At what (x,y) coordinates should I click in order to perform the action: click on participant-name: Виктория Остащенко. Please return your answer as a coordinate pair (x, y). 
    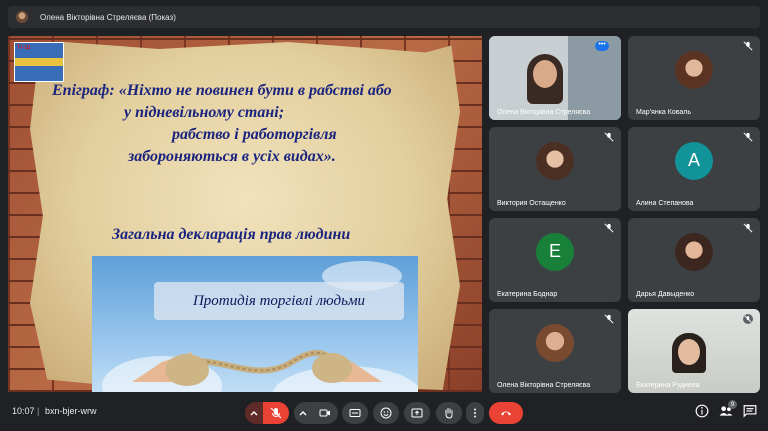
    Looking at the image, I should click on (531, 203).